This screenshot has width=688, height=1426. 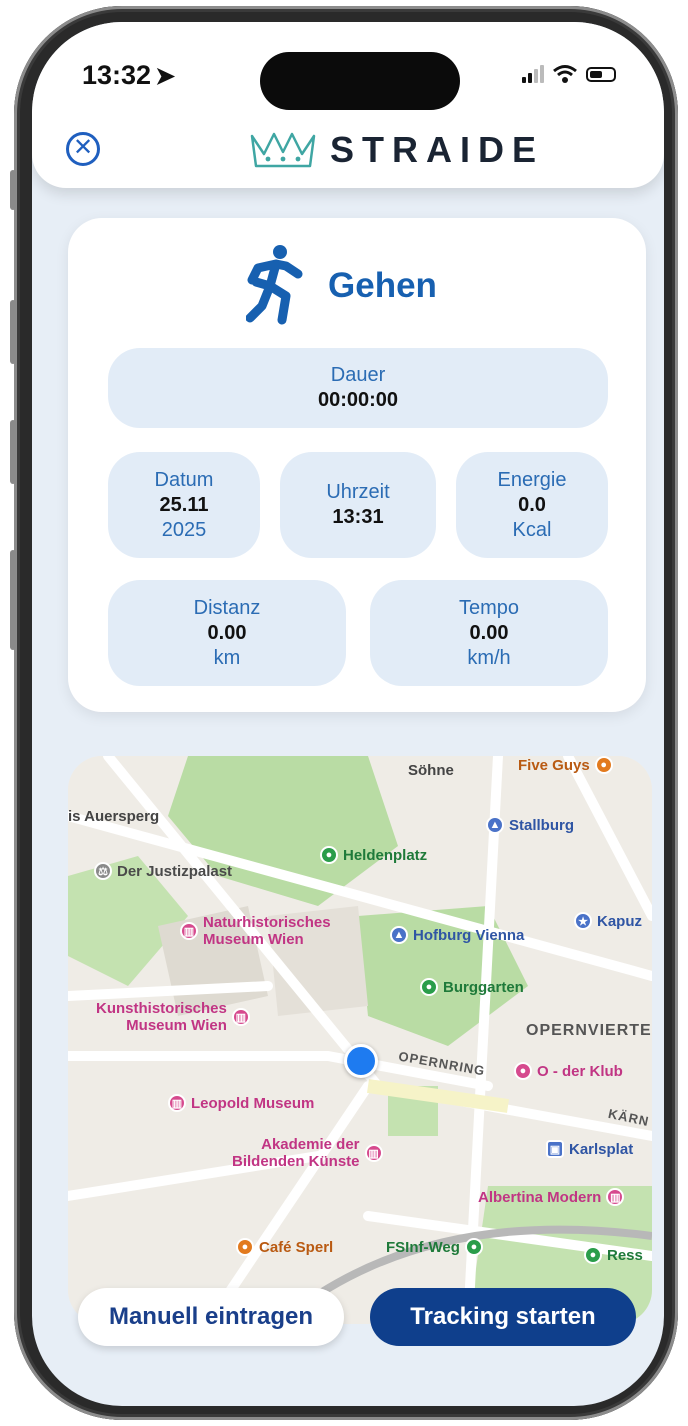 I want to click on signal-icon, so click(x=533, y=74).